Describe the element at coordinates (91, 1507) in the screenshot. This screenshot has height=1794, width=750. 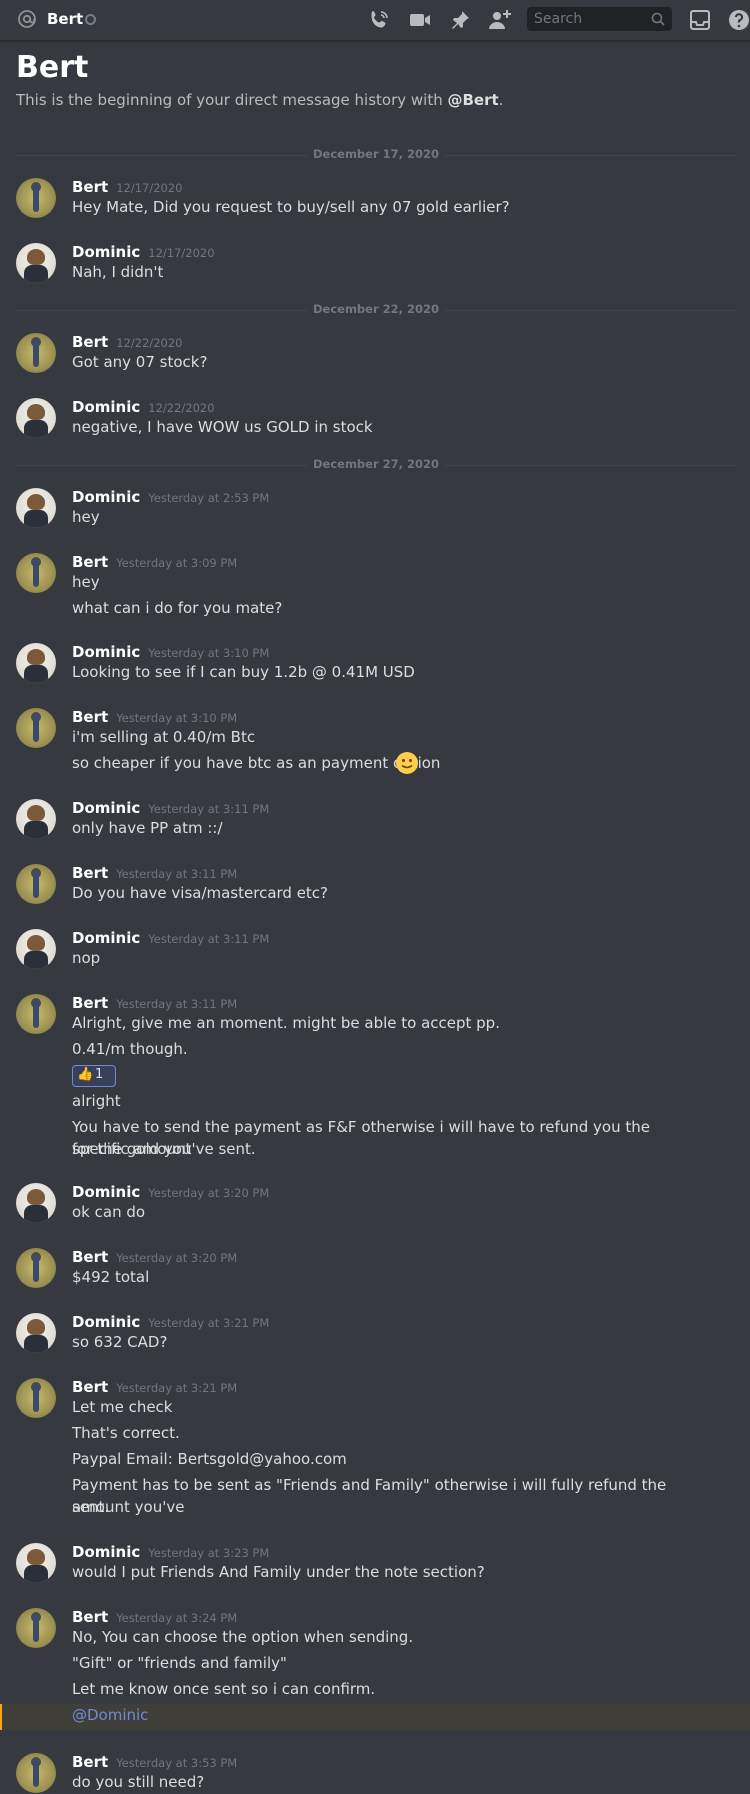
I see `message-text: sent.` at that location.